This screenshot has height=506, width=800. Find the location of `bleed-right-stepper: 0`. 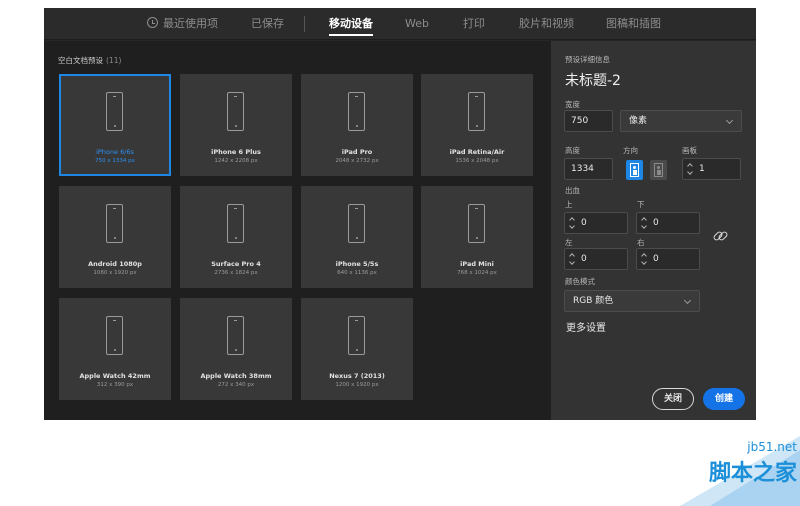

bleed-right-stepper: 0 is located at coordinates (668, 259).